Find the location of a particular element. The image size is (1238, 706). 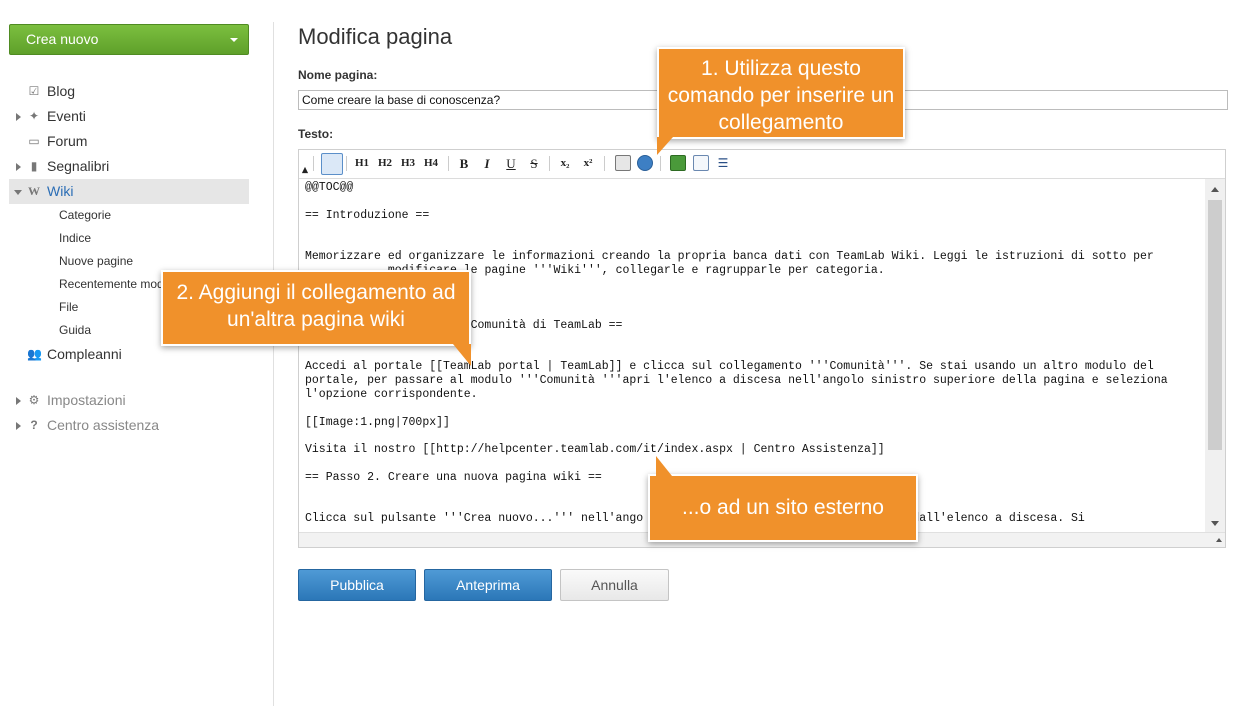

sidebar-item-blog: ☑ Blog is located at coordinates (129, 91).